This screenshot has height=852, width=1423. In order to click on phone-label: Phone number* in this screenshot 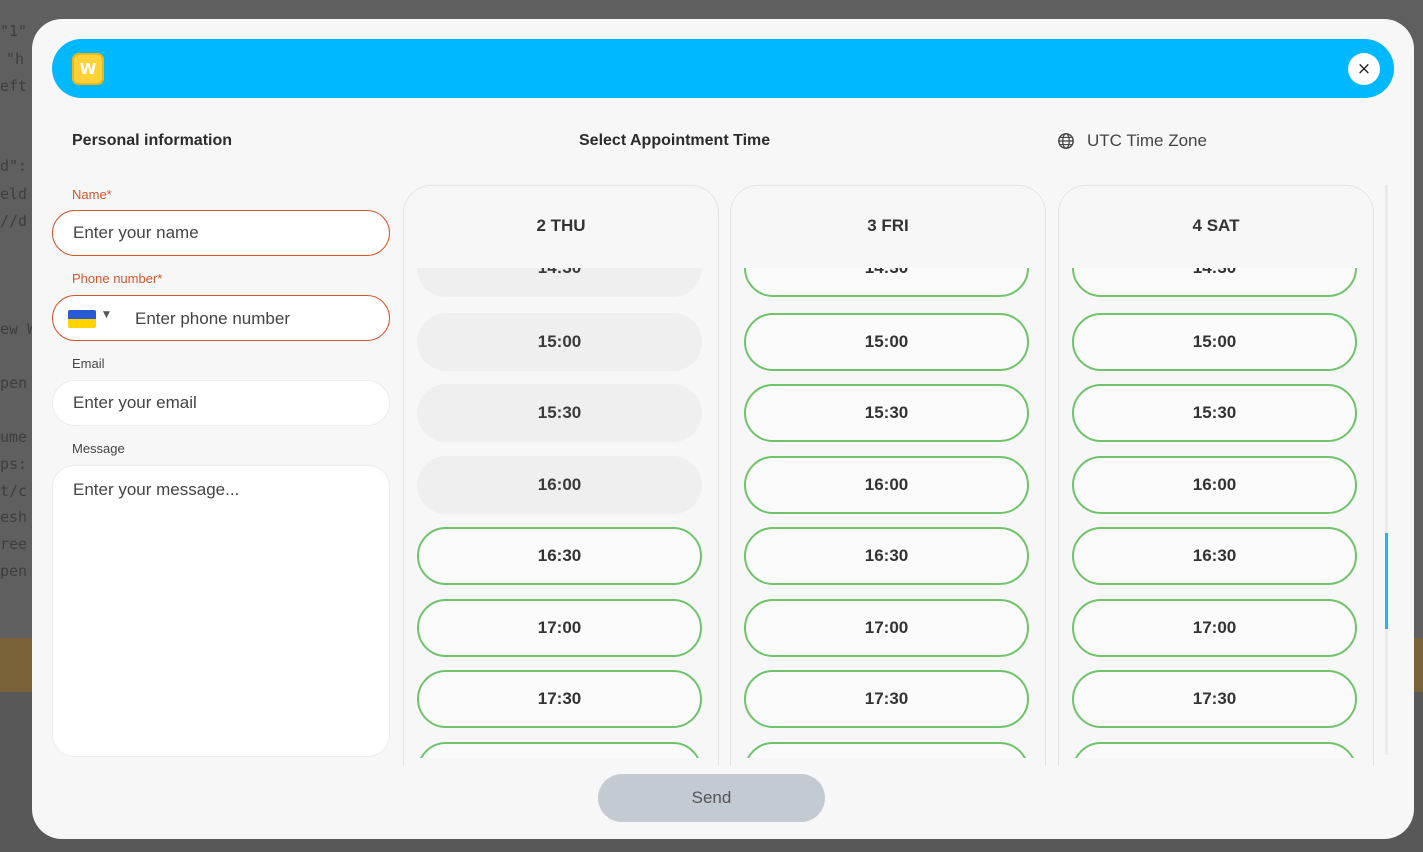, I will do `click(117, 278)`.